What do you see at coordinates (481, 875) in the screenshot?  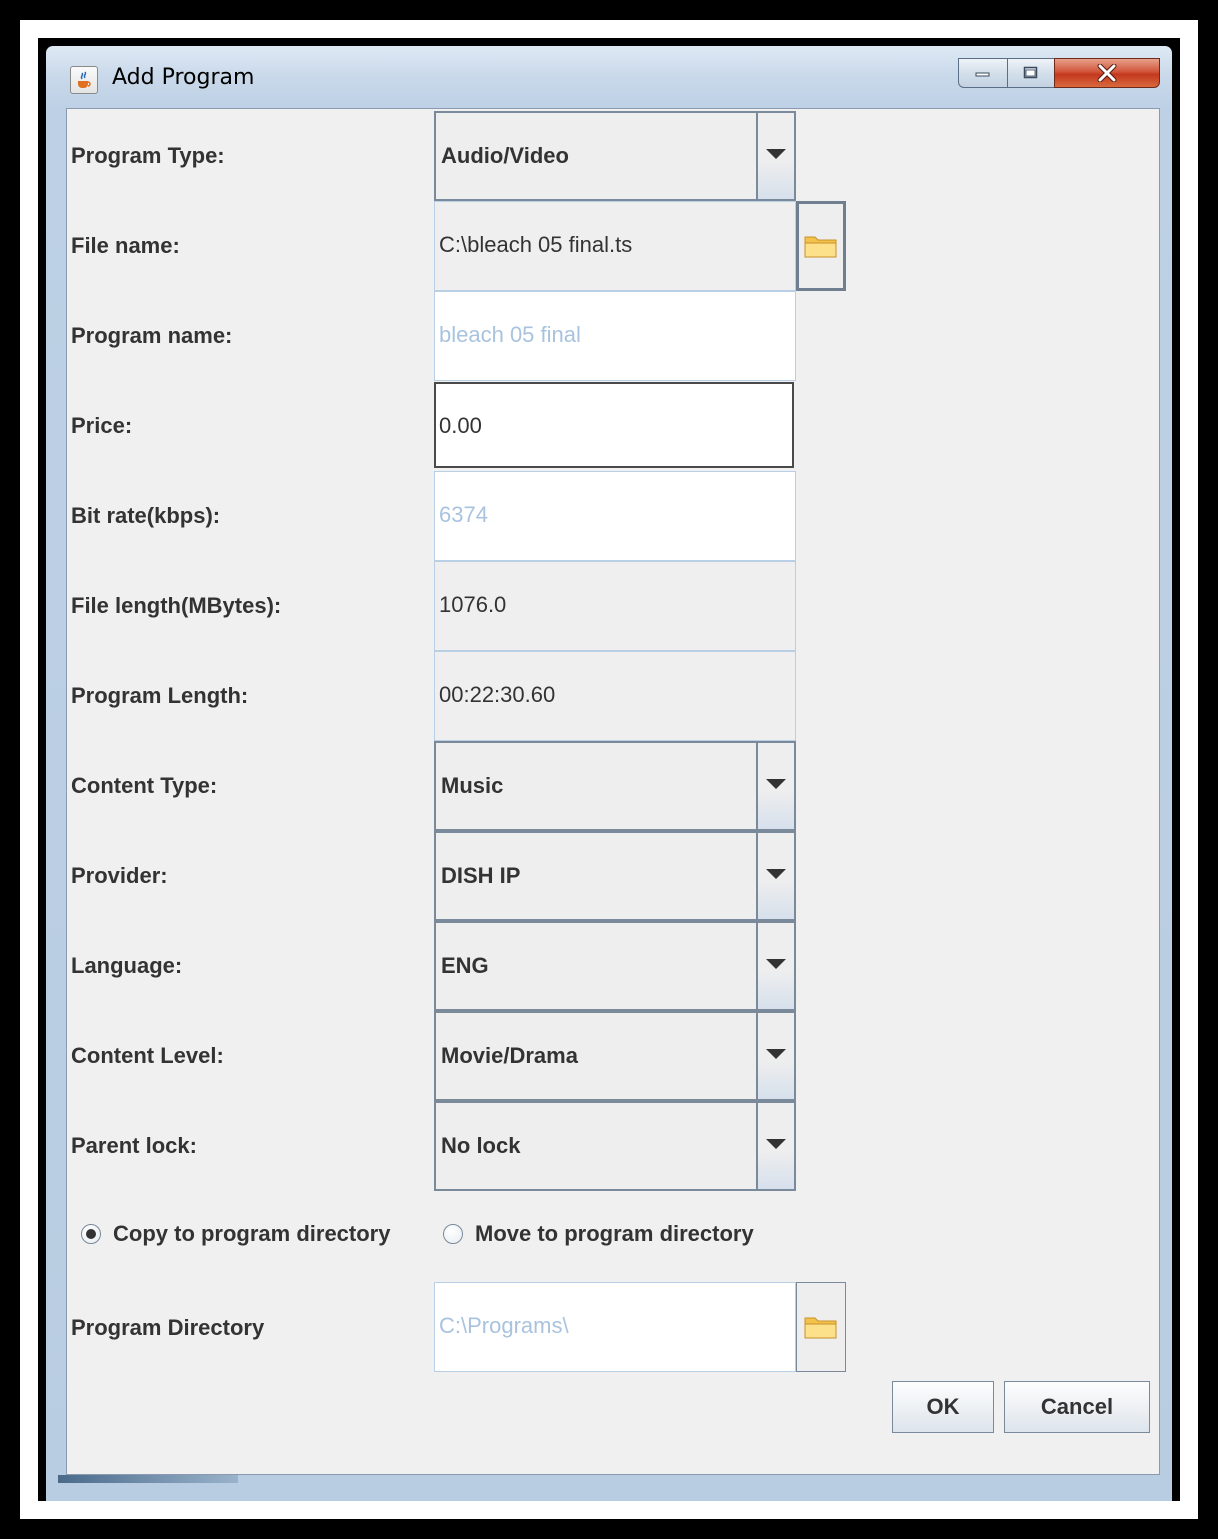 I see `provider-value: DISH IP` at bounding box center [481, 875].